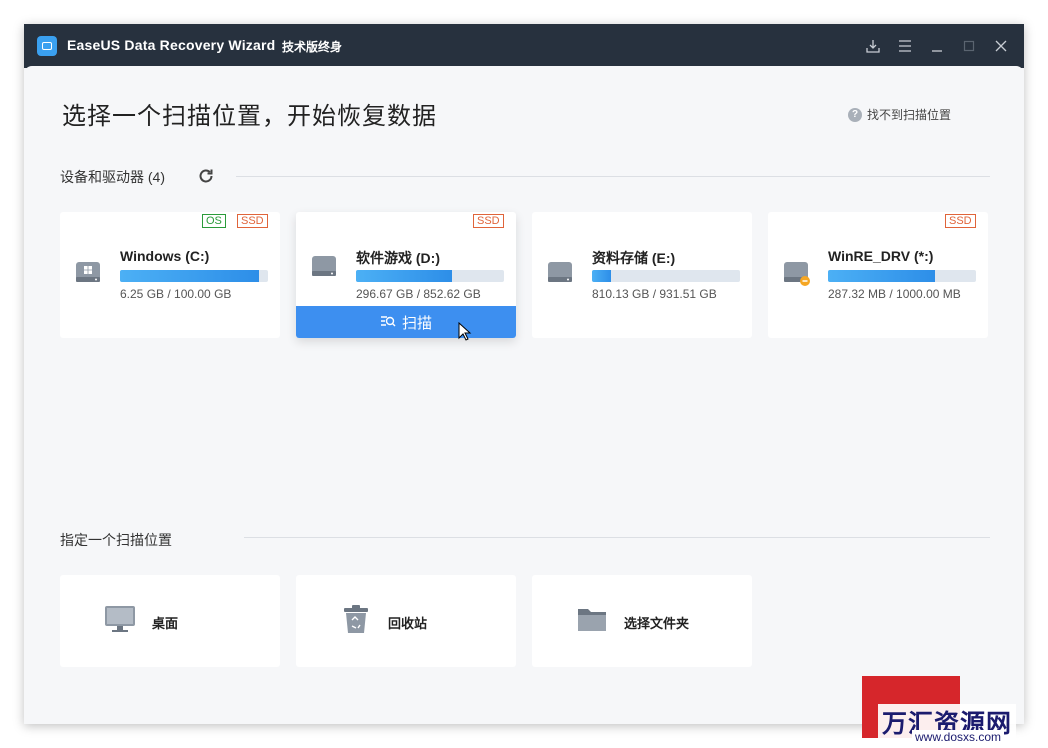  I want to click on location-card-desktop: 桌面, so click(170, 621).